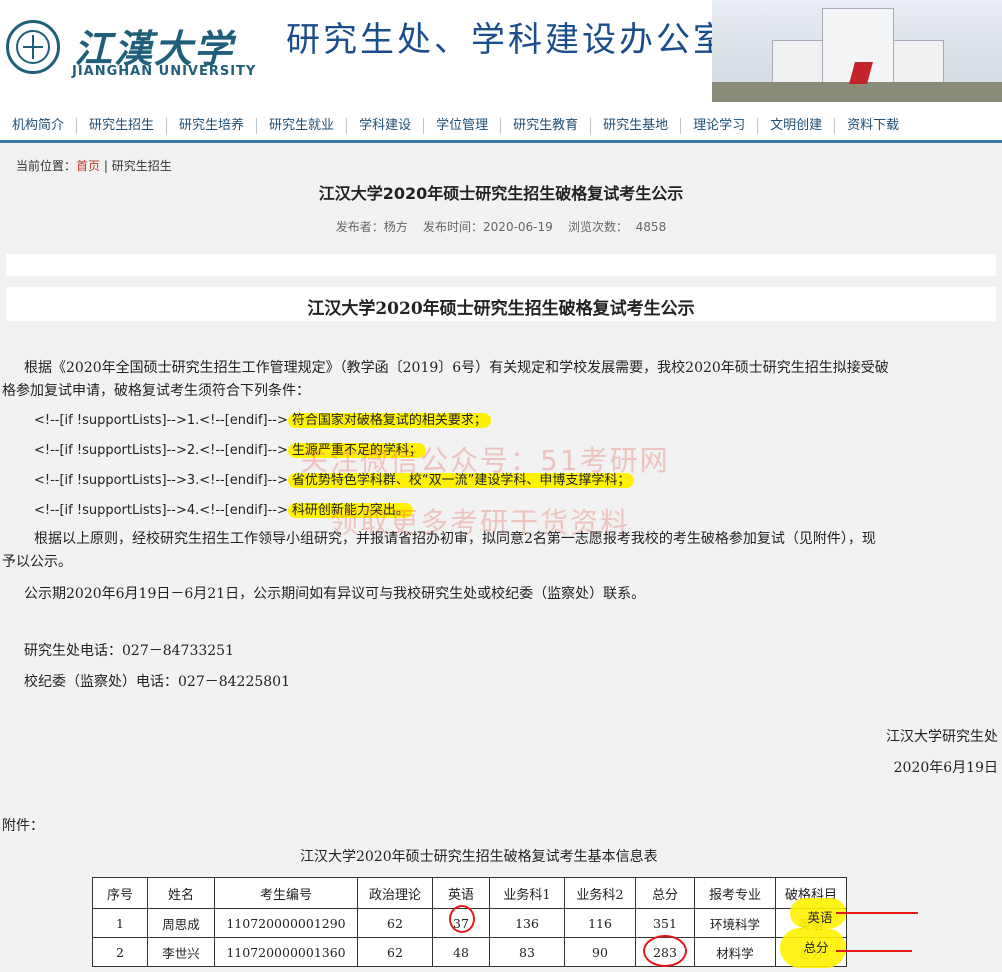 The width and height of the screenshot is (1002, 972). Describe the element at coordinates (129, 651) in the screenshot. I see `contact-phone-grad: 研究生处电话：027－84733251` at that location.